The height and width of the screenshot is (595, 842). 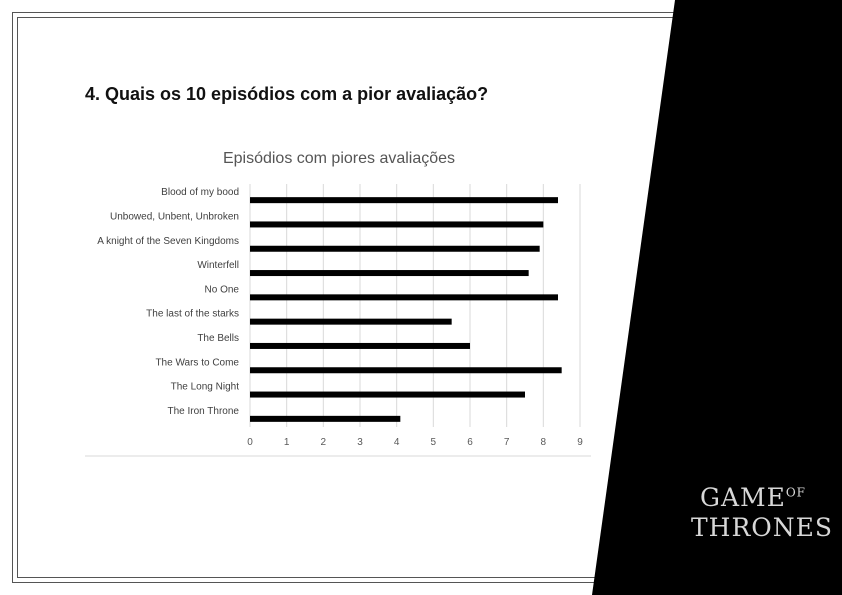 I want to click on x-tick-label: 4, so click(x=397, y=442).